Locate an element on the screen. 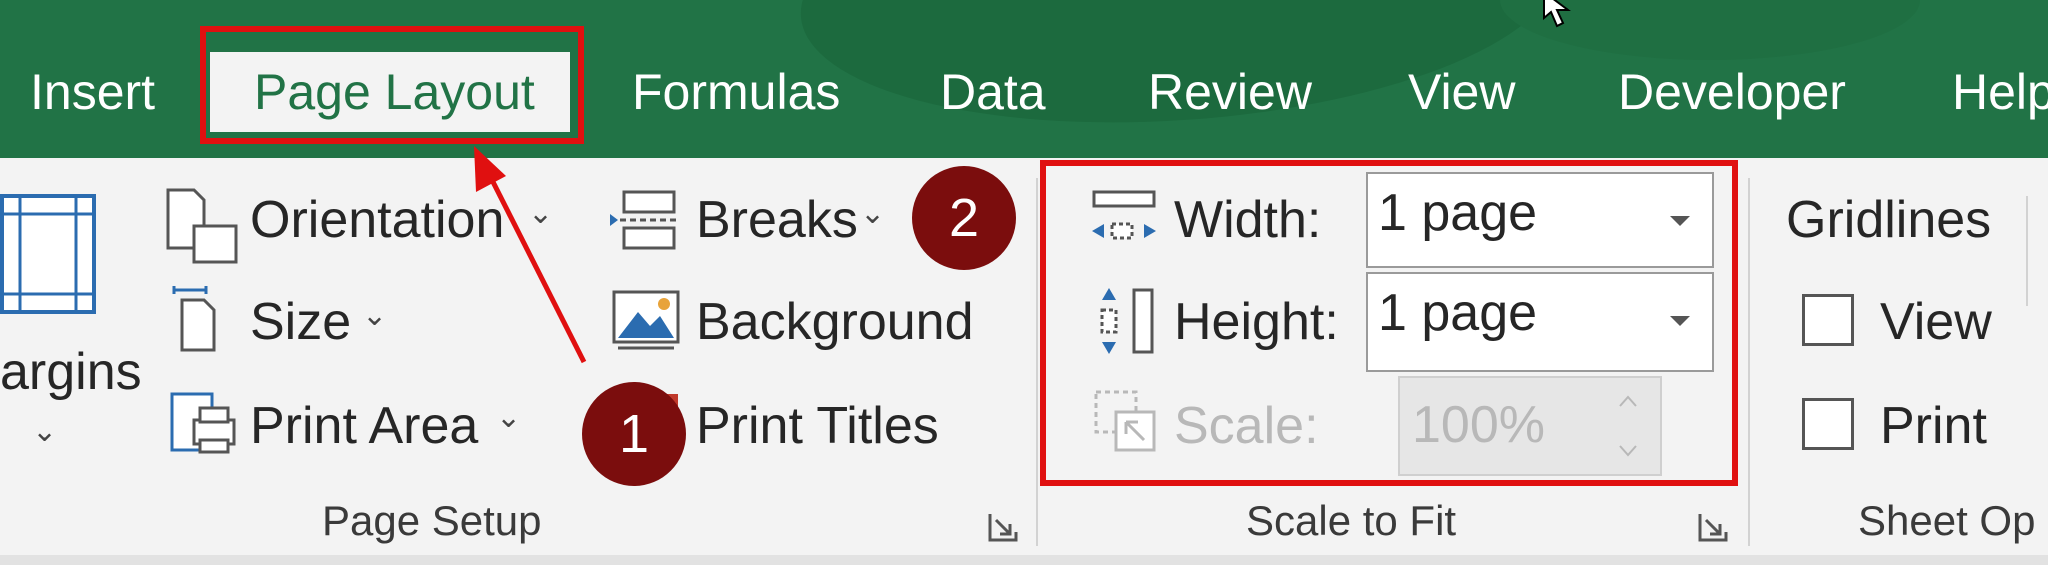 Image resolution: width=2048 pixels, height=565 pixels. margins-label: argins is located at coordinates (71, 372).